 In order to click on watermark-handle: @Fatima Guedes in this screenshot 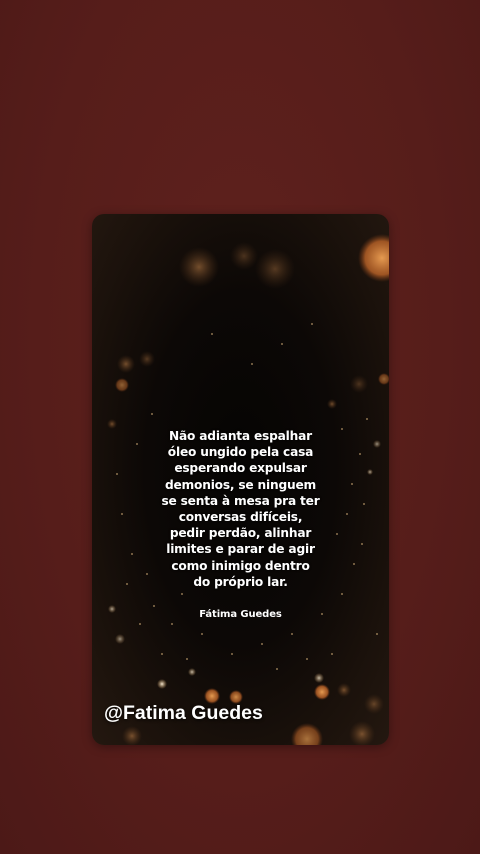, I will do `click(183, 713)`.